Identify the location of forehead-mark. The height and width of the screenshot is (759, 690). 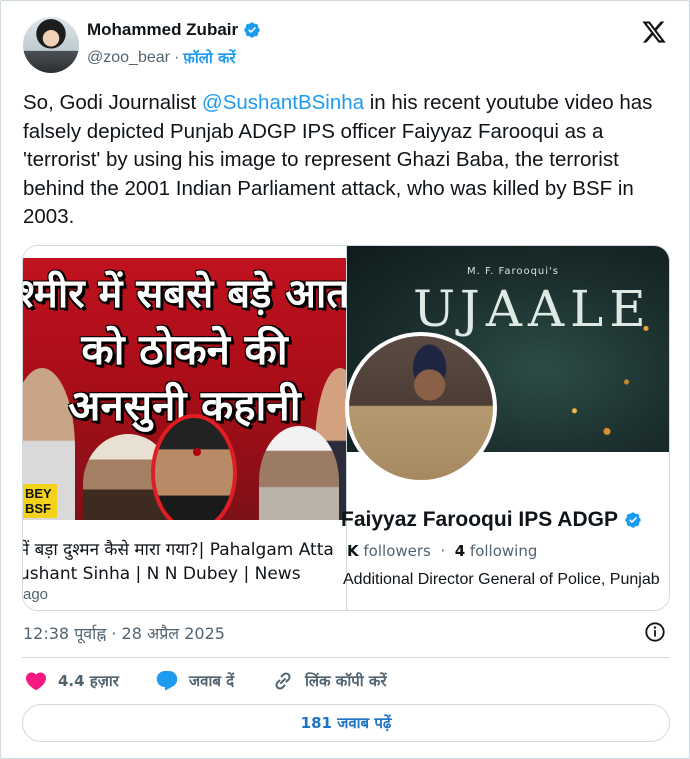
(197, 452).